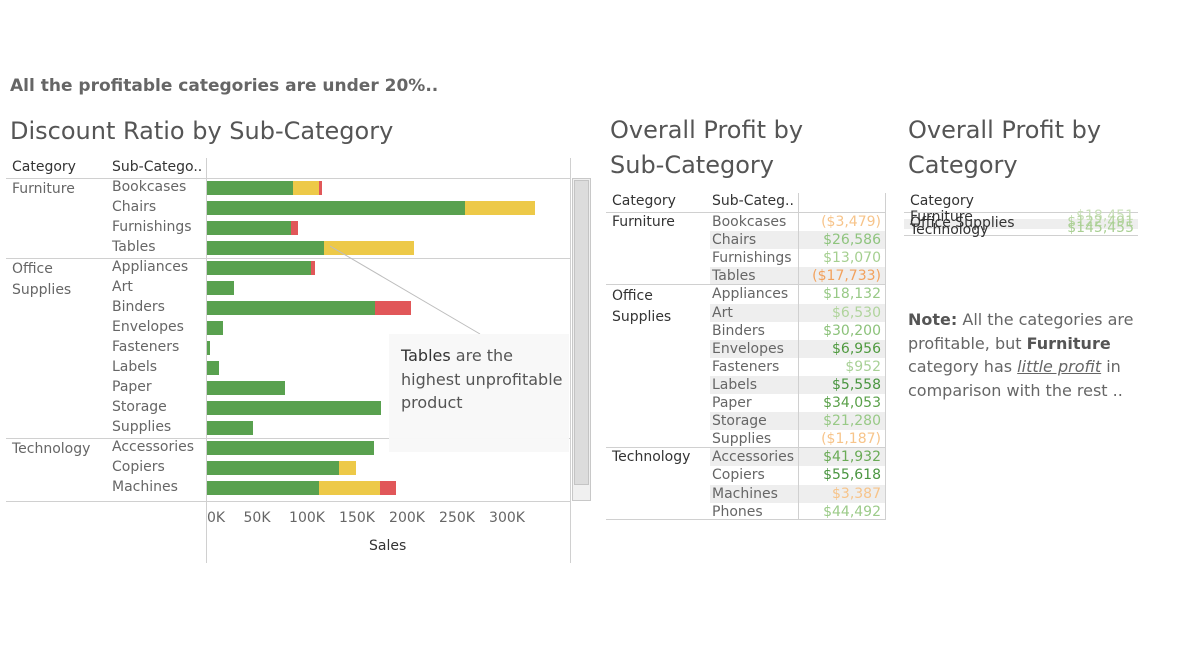 Image resolution: width=1177 pixels, height=670 pixels. What do you see at coordinates (737, 511) in the screenshot?
I see `profit-subcategory-label: Phones` at bounding box center [737, 511].